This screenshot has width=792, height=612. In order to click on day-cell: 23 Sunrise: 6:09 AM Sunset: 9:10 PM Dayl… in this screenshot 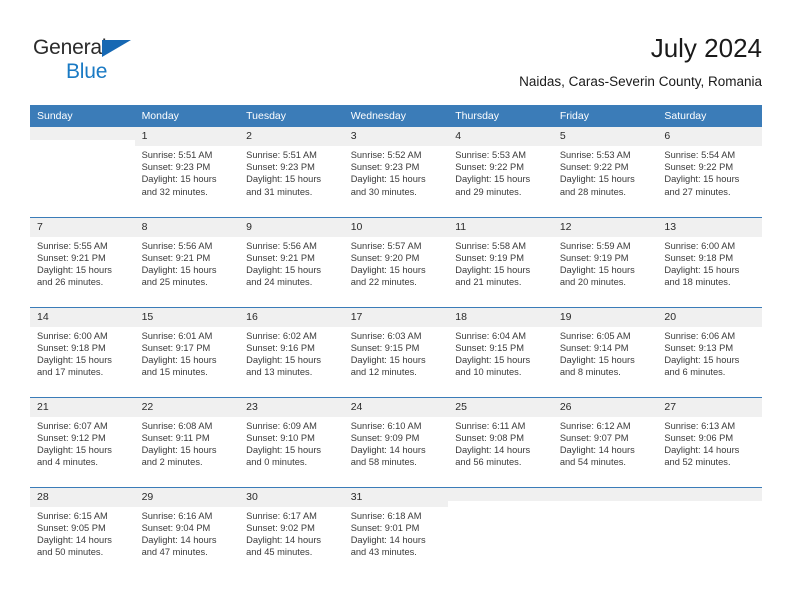, I will do `click(291, 441)`.